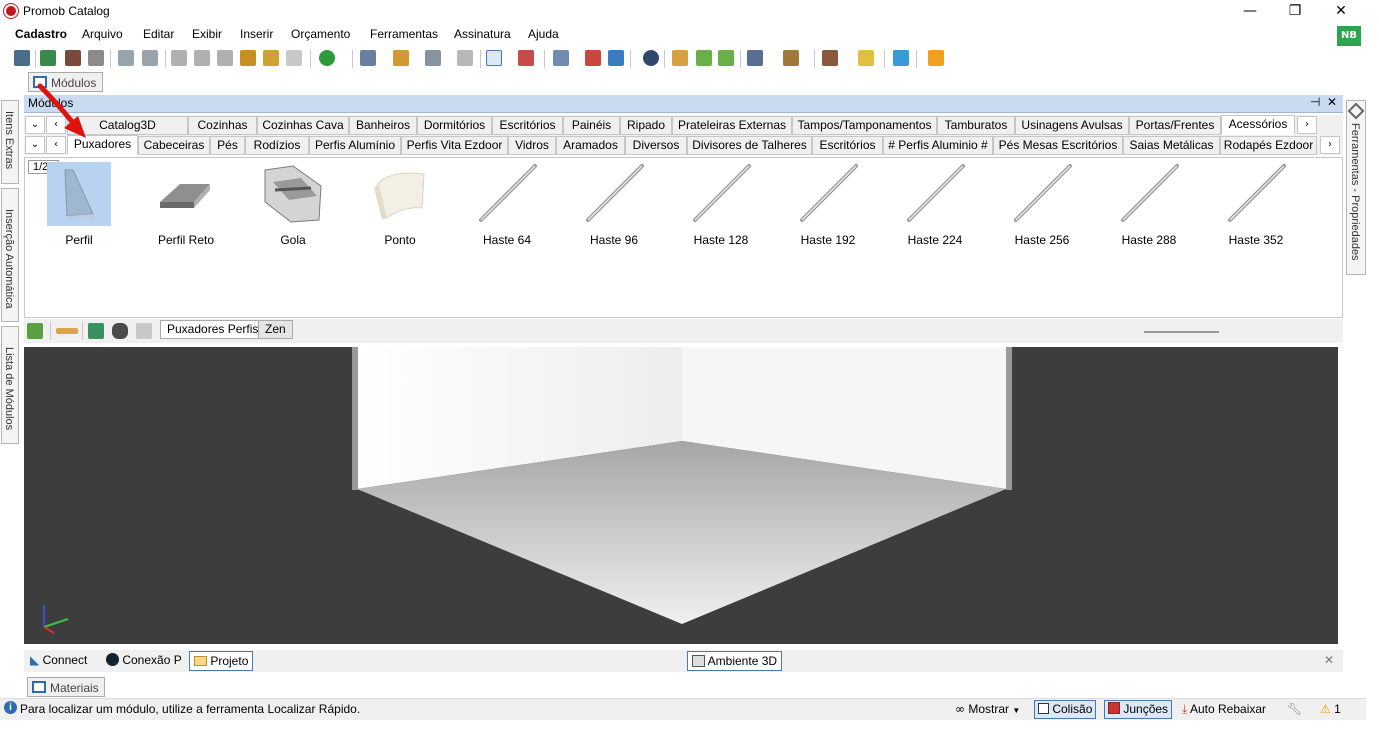 This screenshot has height=734, width=1379. What do you see at coordinates (866, 58) in the screenshot?
I see `light-icon` at bounding box center [866, 58].